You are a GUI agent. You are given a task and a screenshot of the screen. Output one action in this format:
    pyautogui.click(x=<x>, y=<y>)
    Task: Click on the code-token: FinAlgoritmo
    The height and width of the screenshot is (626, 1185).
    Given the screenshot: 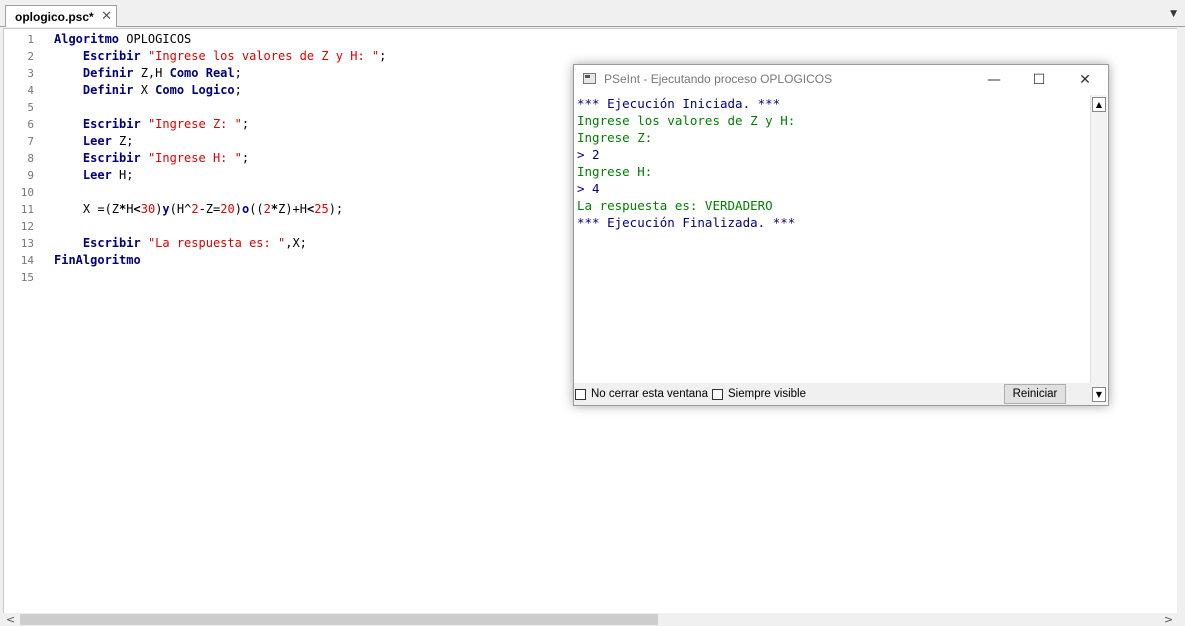 What is the action you would take?
    pyautogui.click(x=97, y=260)
    